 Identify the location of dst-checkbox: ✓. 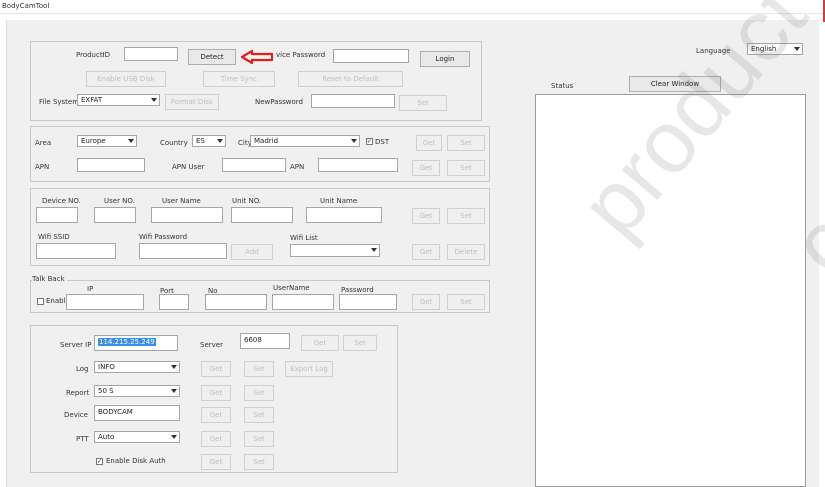
(369, 141).